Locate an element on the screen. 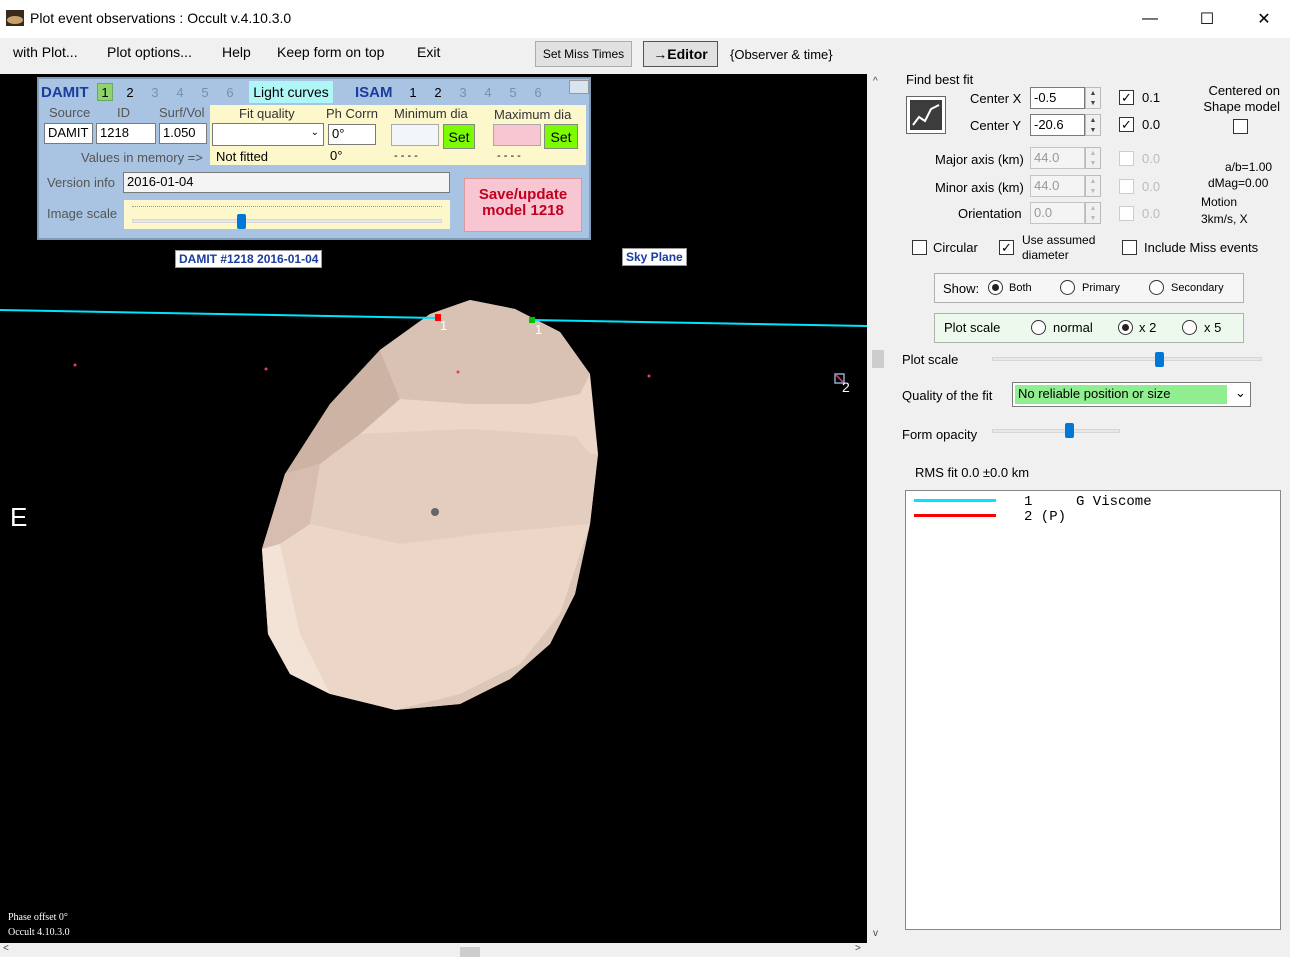  center-y-spinner: ▲ ▼ is located at coordinates (1093, 125).